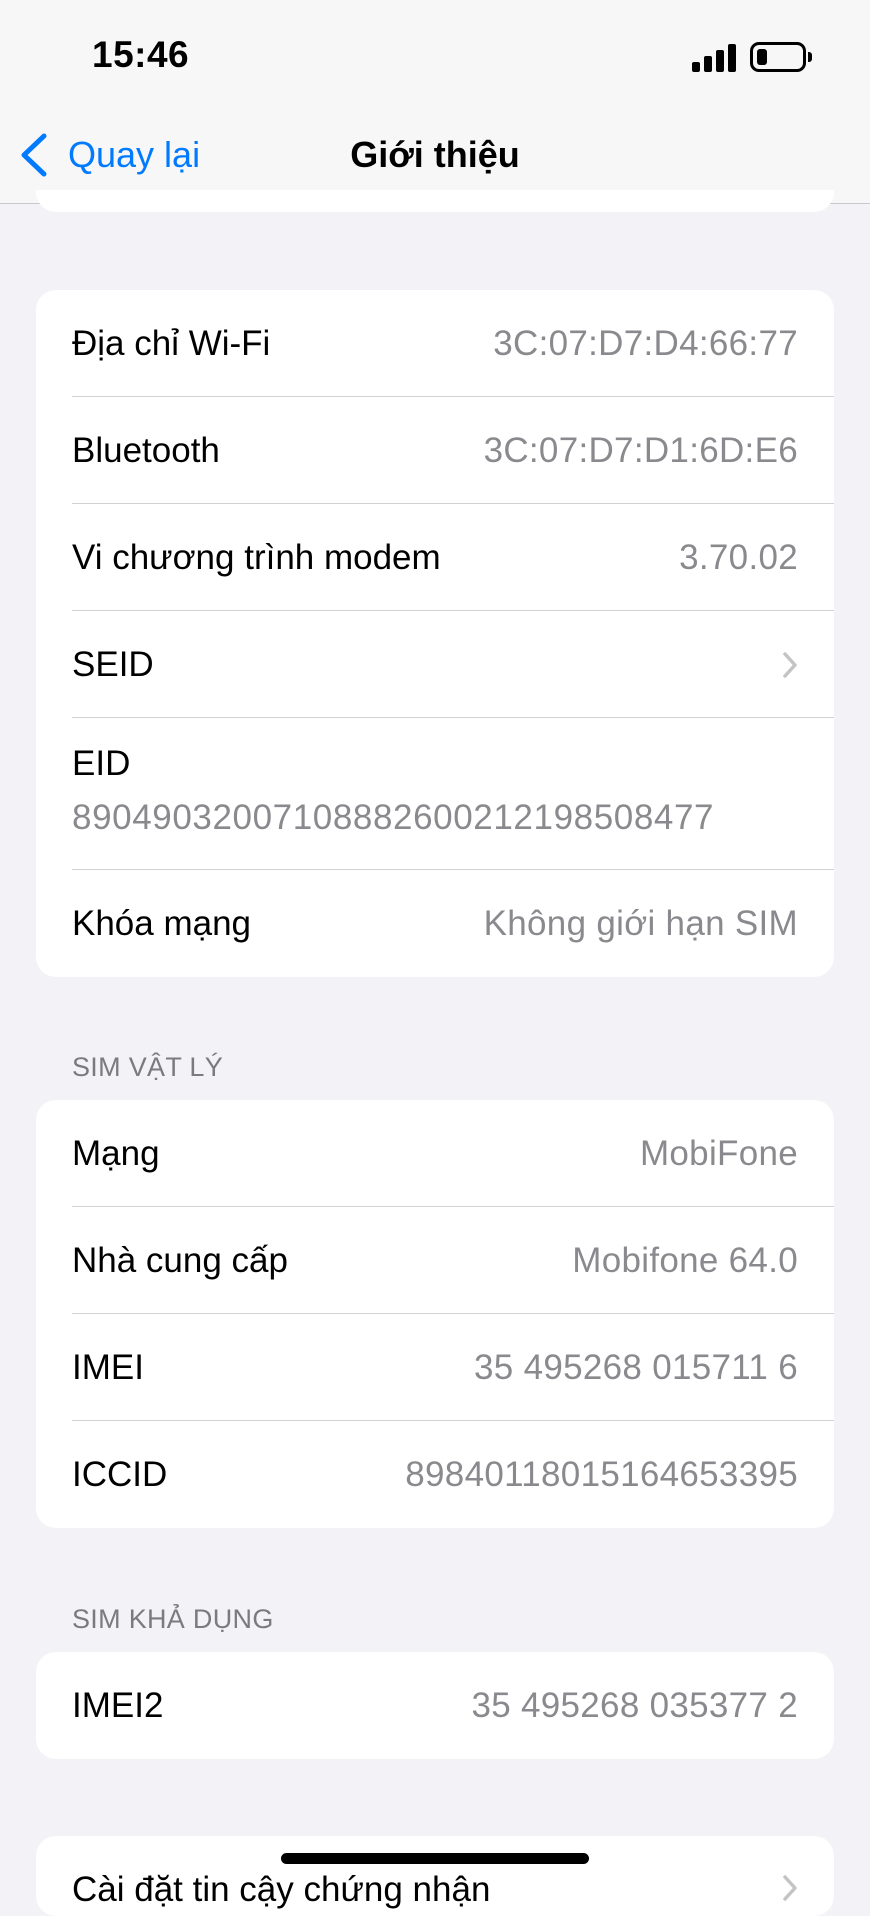  Describe the element at coordinates (714, 58) in the screenshot. I see `cellular-signal-icon` at that location.